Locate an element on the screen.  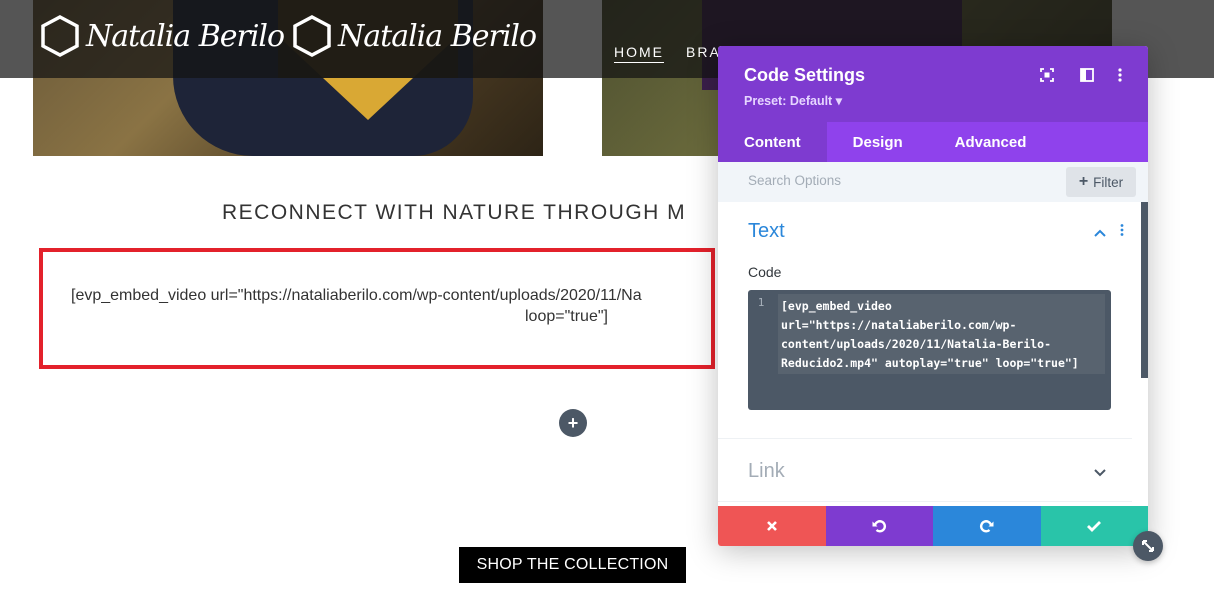
settings-tabs: Content Design Advanced is located at coordinates (933, 142).